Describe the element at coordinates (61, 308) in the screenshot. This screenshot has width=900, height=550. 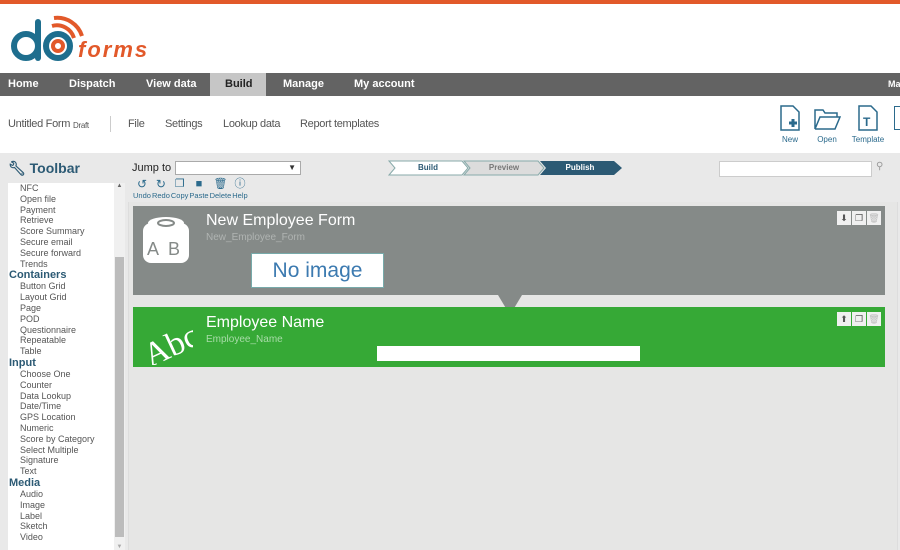
I see `palette-item: Page` at that location.